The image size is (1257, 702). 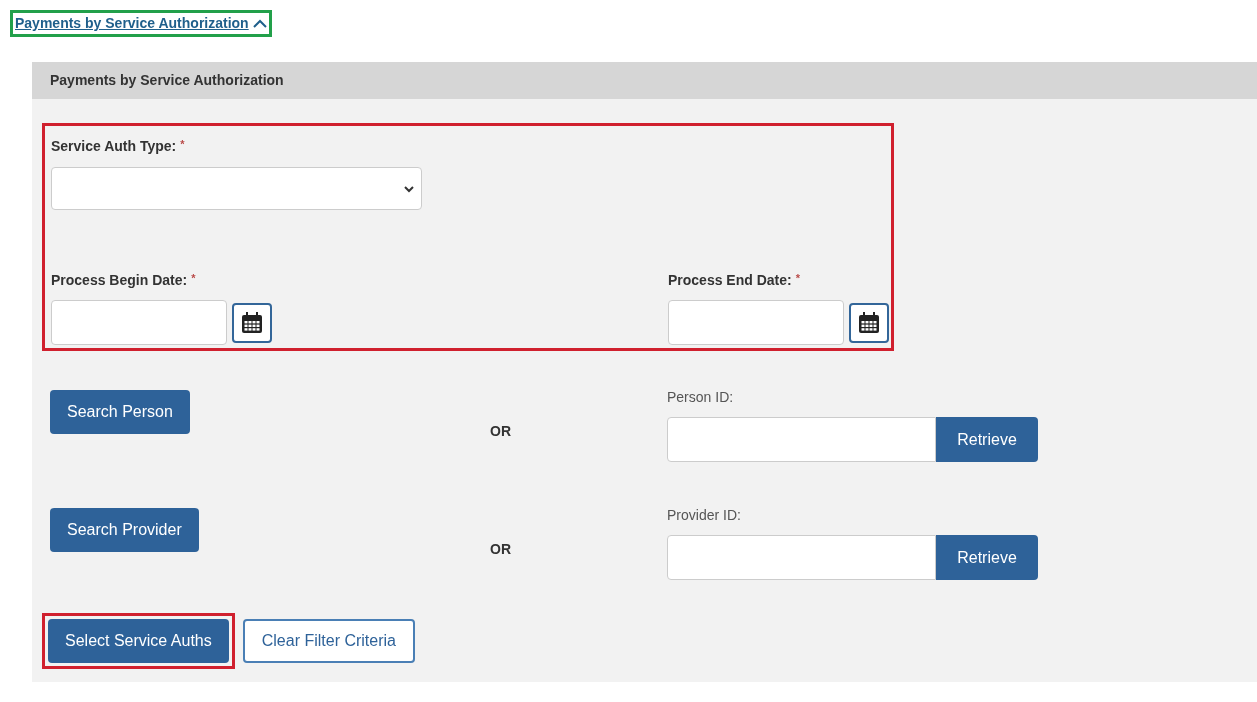 I want to click on search-button: Search Person, so click(x=120, y=412).